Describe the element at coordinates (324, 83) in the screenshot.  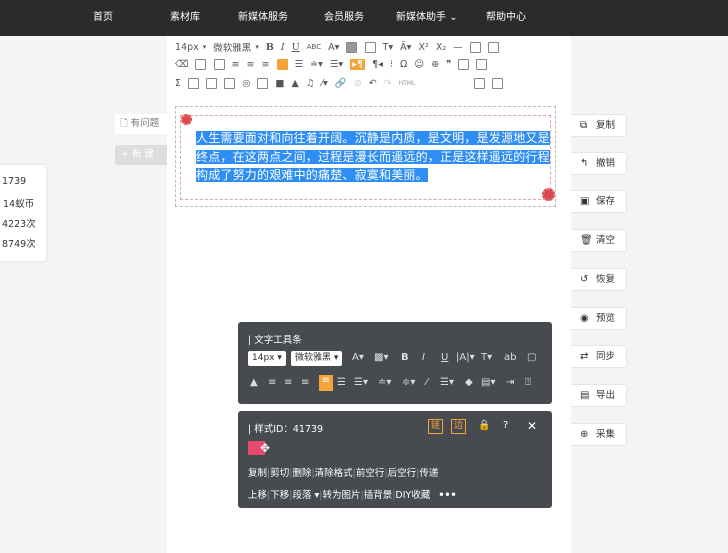
I see `magic-icon: ⁄▾` at that location.